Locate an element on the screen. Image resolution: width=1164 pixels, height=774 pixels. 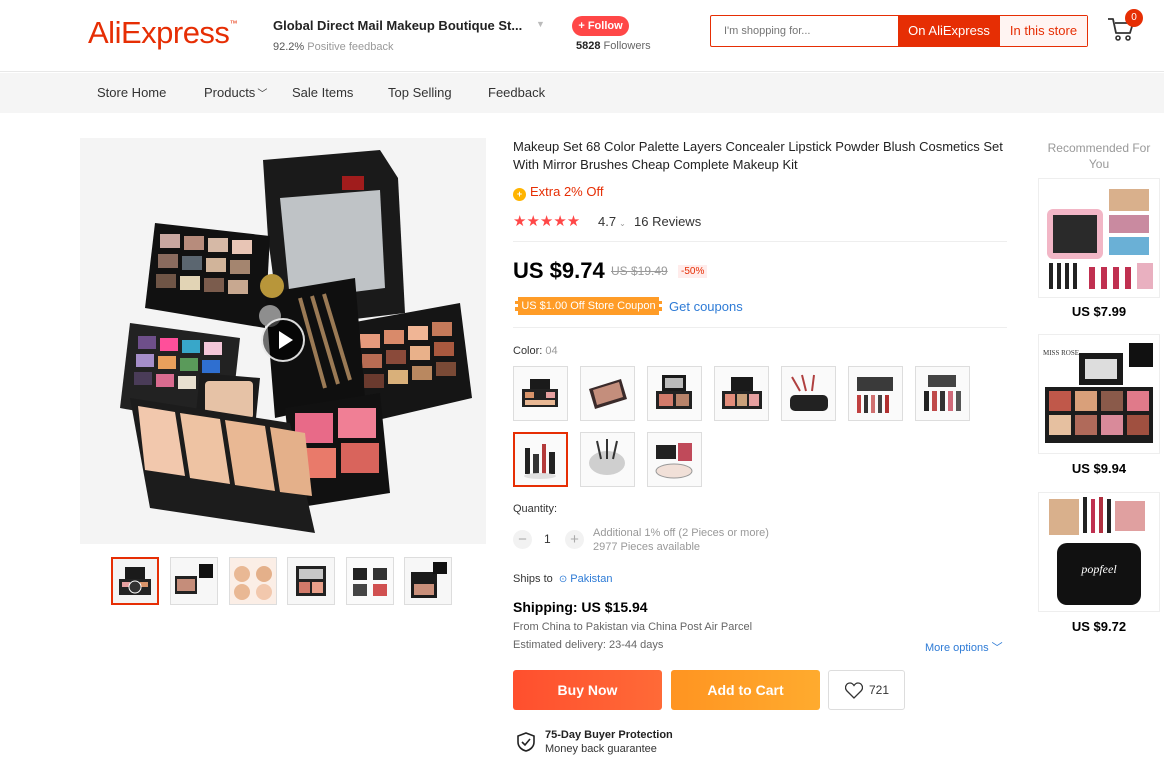
store-feedback: 92.2% Positive feedback is located at coordinates (333, 47).